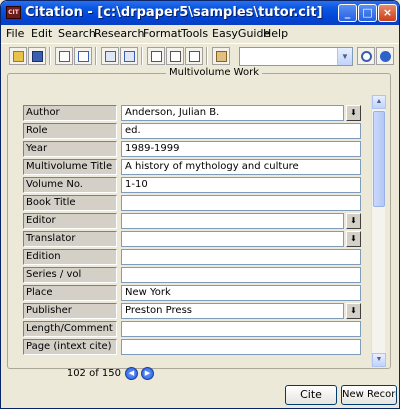 This screenshot has width=400, height=409. What do you see at coordinates (70, 149) in the screenshot?
I see `field-label: Year` at bounding box center [70, 149].